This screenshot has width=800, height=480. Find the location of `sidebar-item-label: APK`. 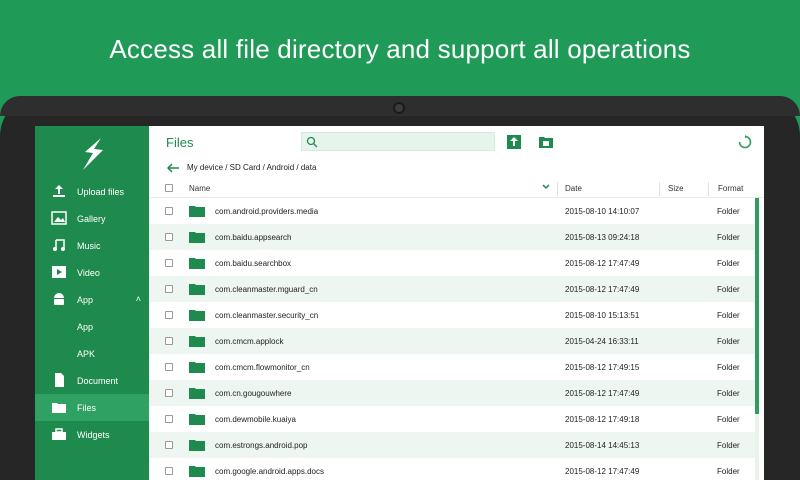

sidebar-item-label: APK is located at coordinates (86, 354).